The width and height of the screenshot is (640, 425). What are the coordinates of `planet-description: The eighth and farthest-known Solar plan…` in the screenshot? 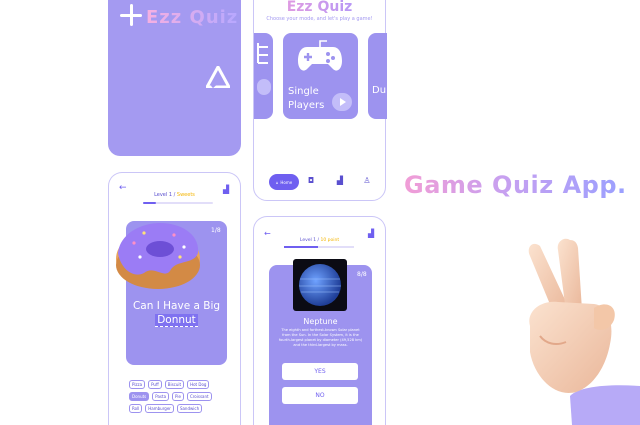 It's located at (320, 337).